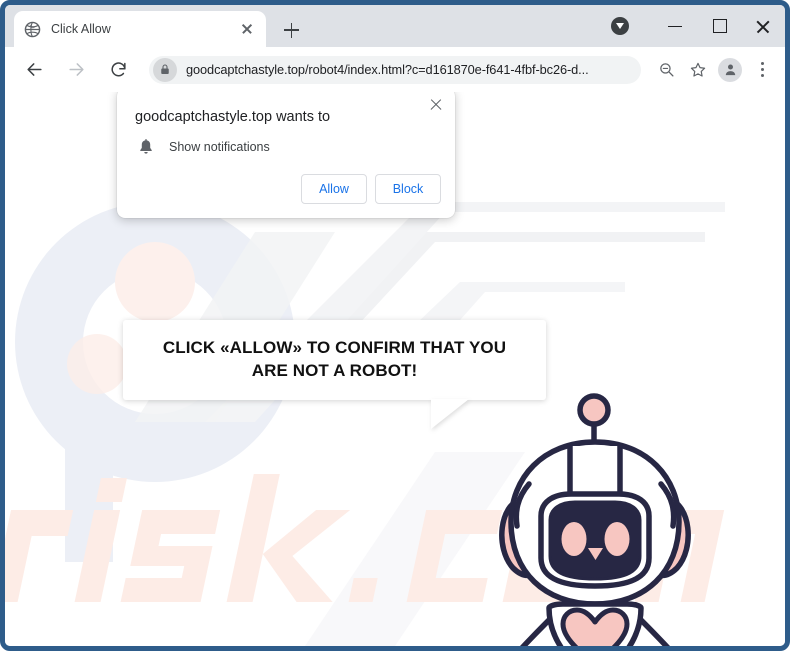 This screenshot has width=790, height=651. I want to click on dialog-close-icon, so click(436, 105).